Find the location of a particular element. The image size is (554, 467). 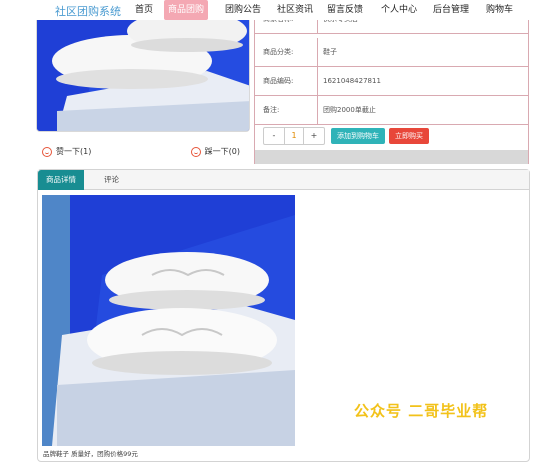

quantity-input: 1 is located at coordinates (294, 136).